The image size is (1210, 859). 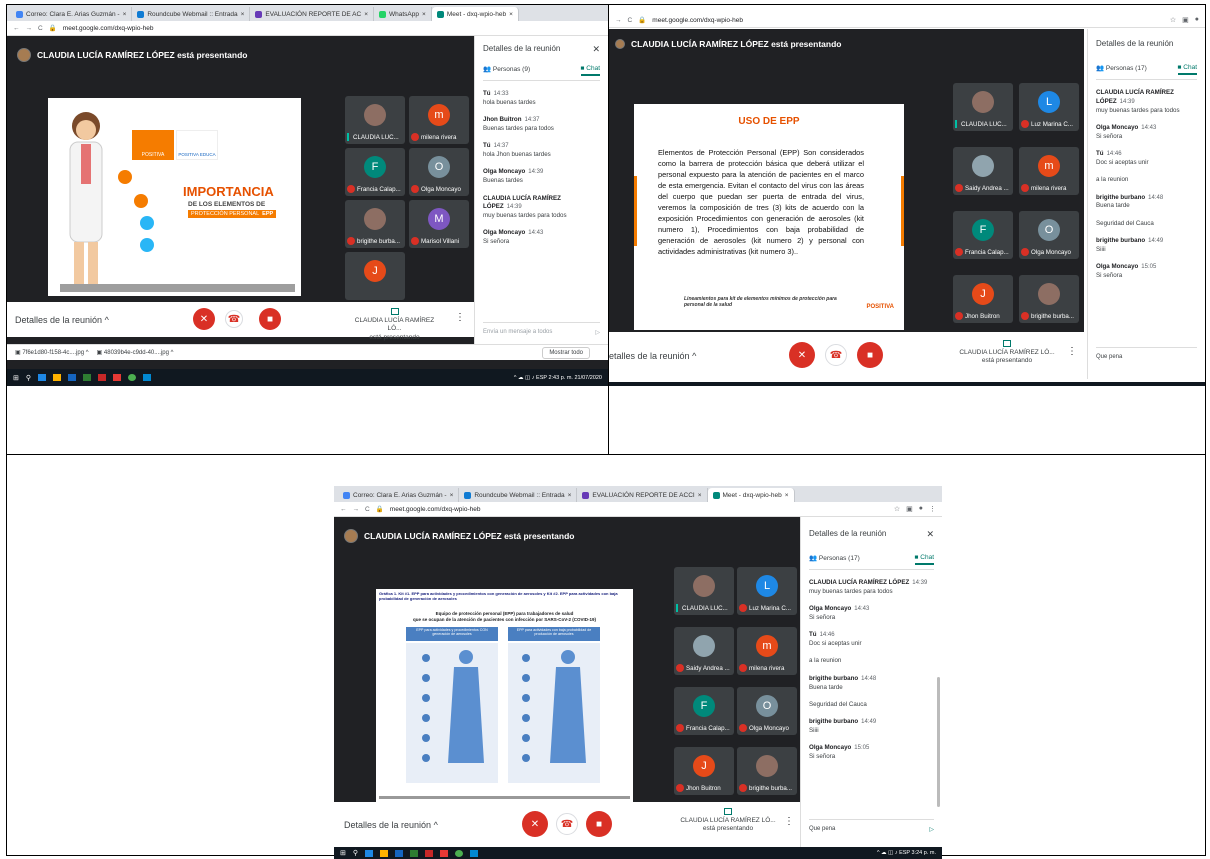 What do you see at coordinates (642, 495) in the screenshot?
I see `browser-tab: EVALUACIÓN REPORTE DE ACCI ×` at bounding box center [642, 495].